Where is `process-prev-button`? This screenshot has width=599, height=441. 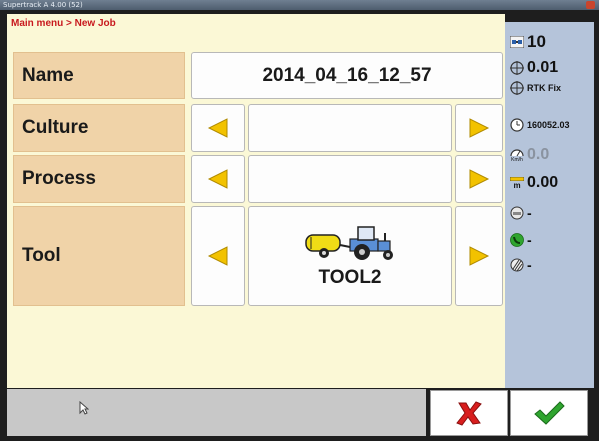 process-prev-button is located at coordinates (218, 179).